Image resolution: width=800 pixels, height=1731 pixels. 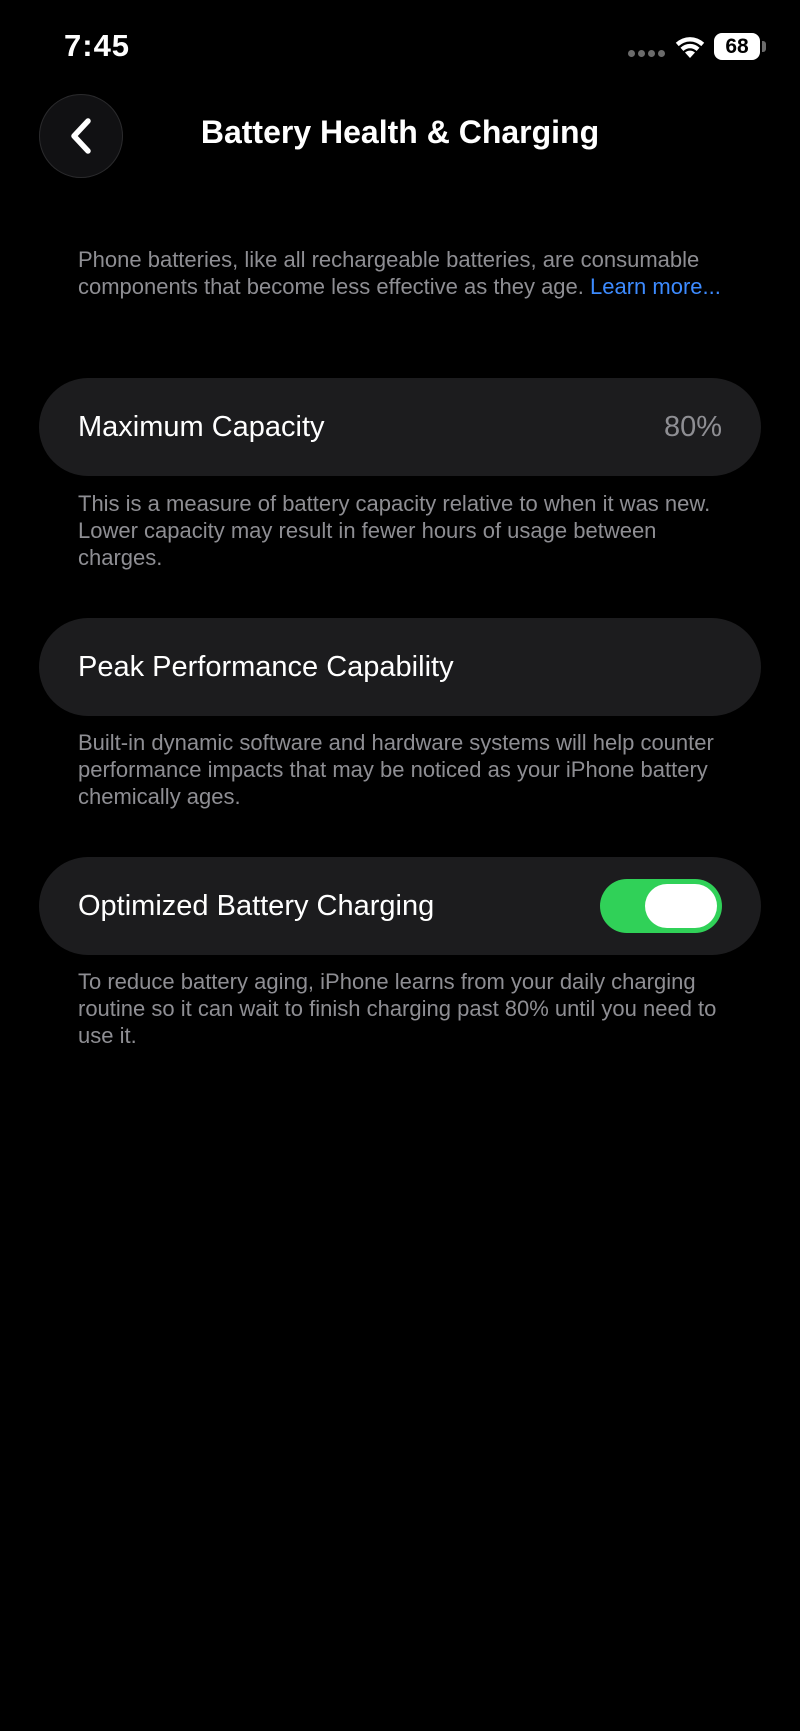 What do you see at coordinates (764, 46) in the screenshot?
I see `battery-tip` at bounding box center [764, 46].